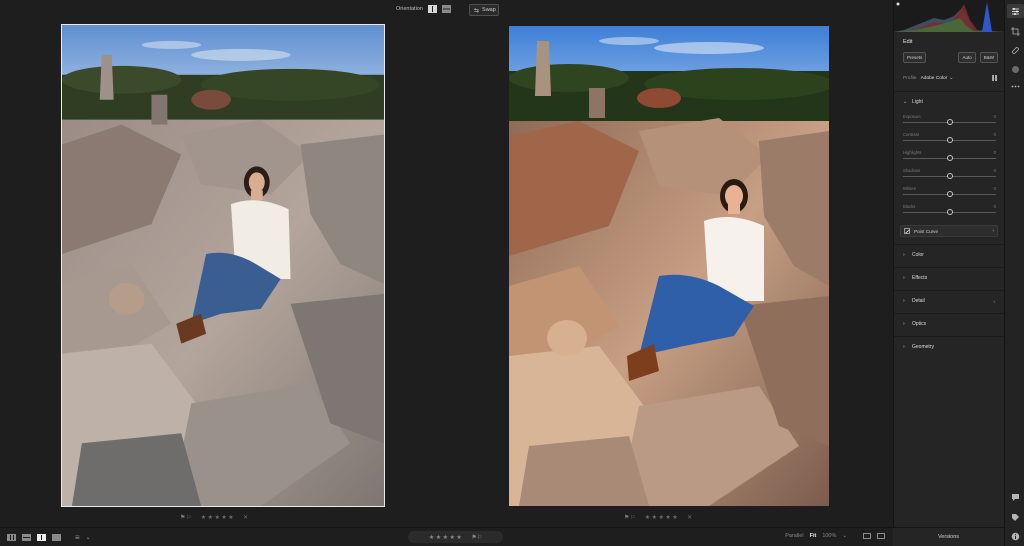 Image resolution: width=1024 pixels, height=546 pixels. What do you see at coordinates (1015, 31) in the screenshot?
I see `crop-icon` at bounding box center [1015, 31].